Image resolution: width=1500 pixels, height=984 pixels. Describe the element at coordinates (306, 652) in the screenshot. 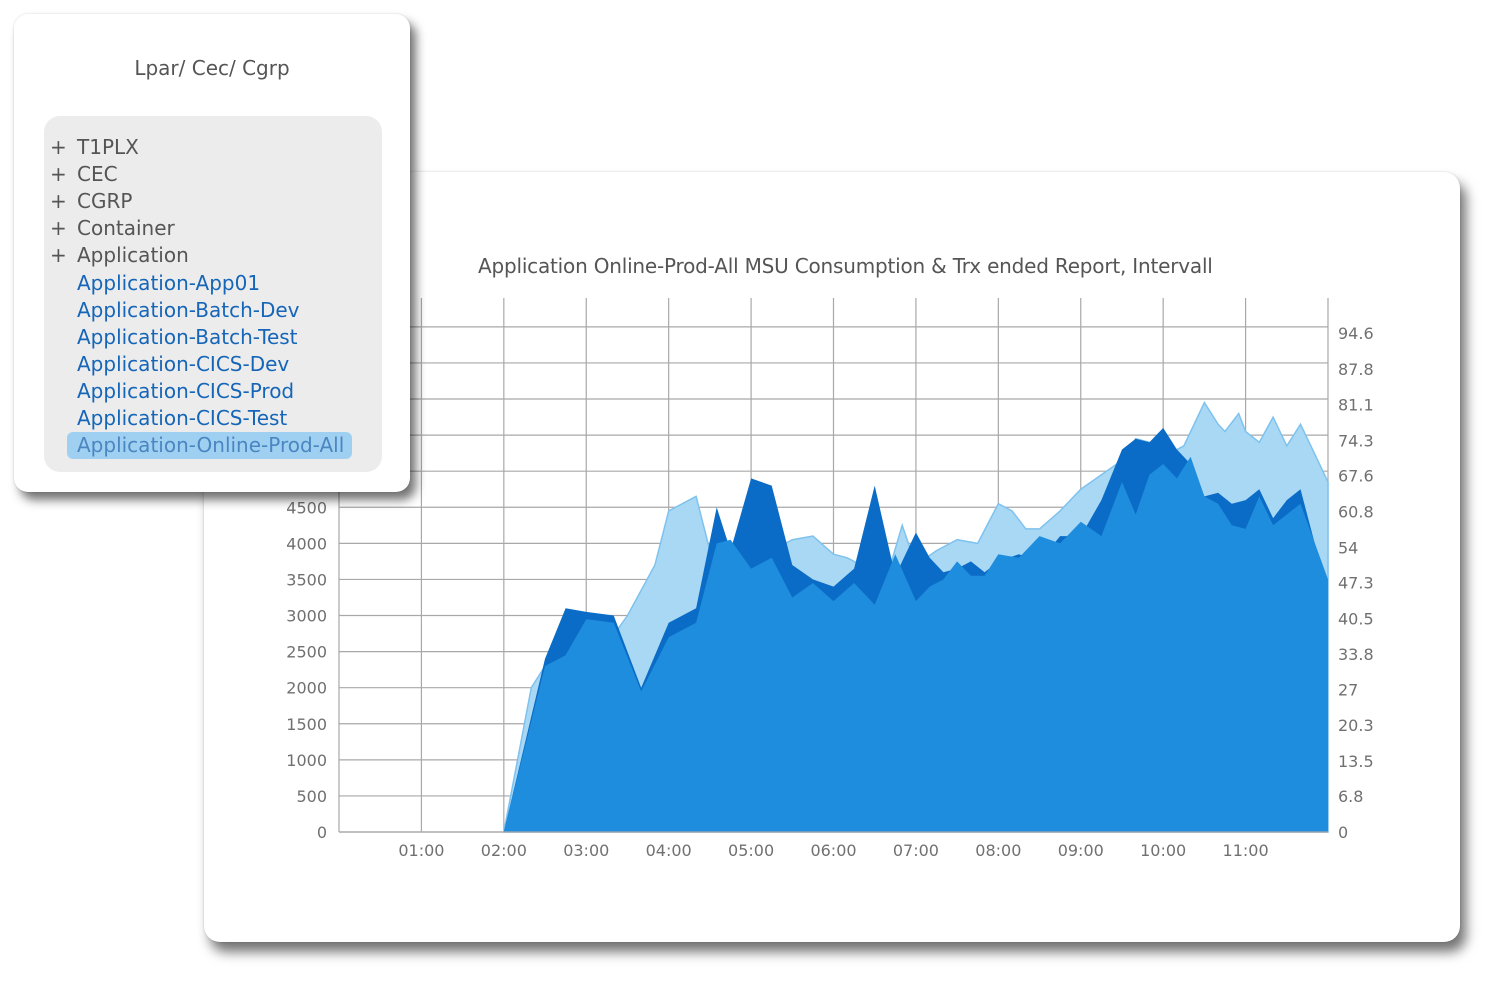

I see `y-left-tick-label: 2500` at that location.